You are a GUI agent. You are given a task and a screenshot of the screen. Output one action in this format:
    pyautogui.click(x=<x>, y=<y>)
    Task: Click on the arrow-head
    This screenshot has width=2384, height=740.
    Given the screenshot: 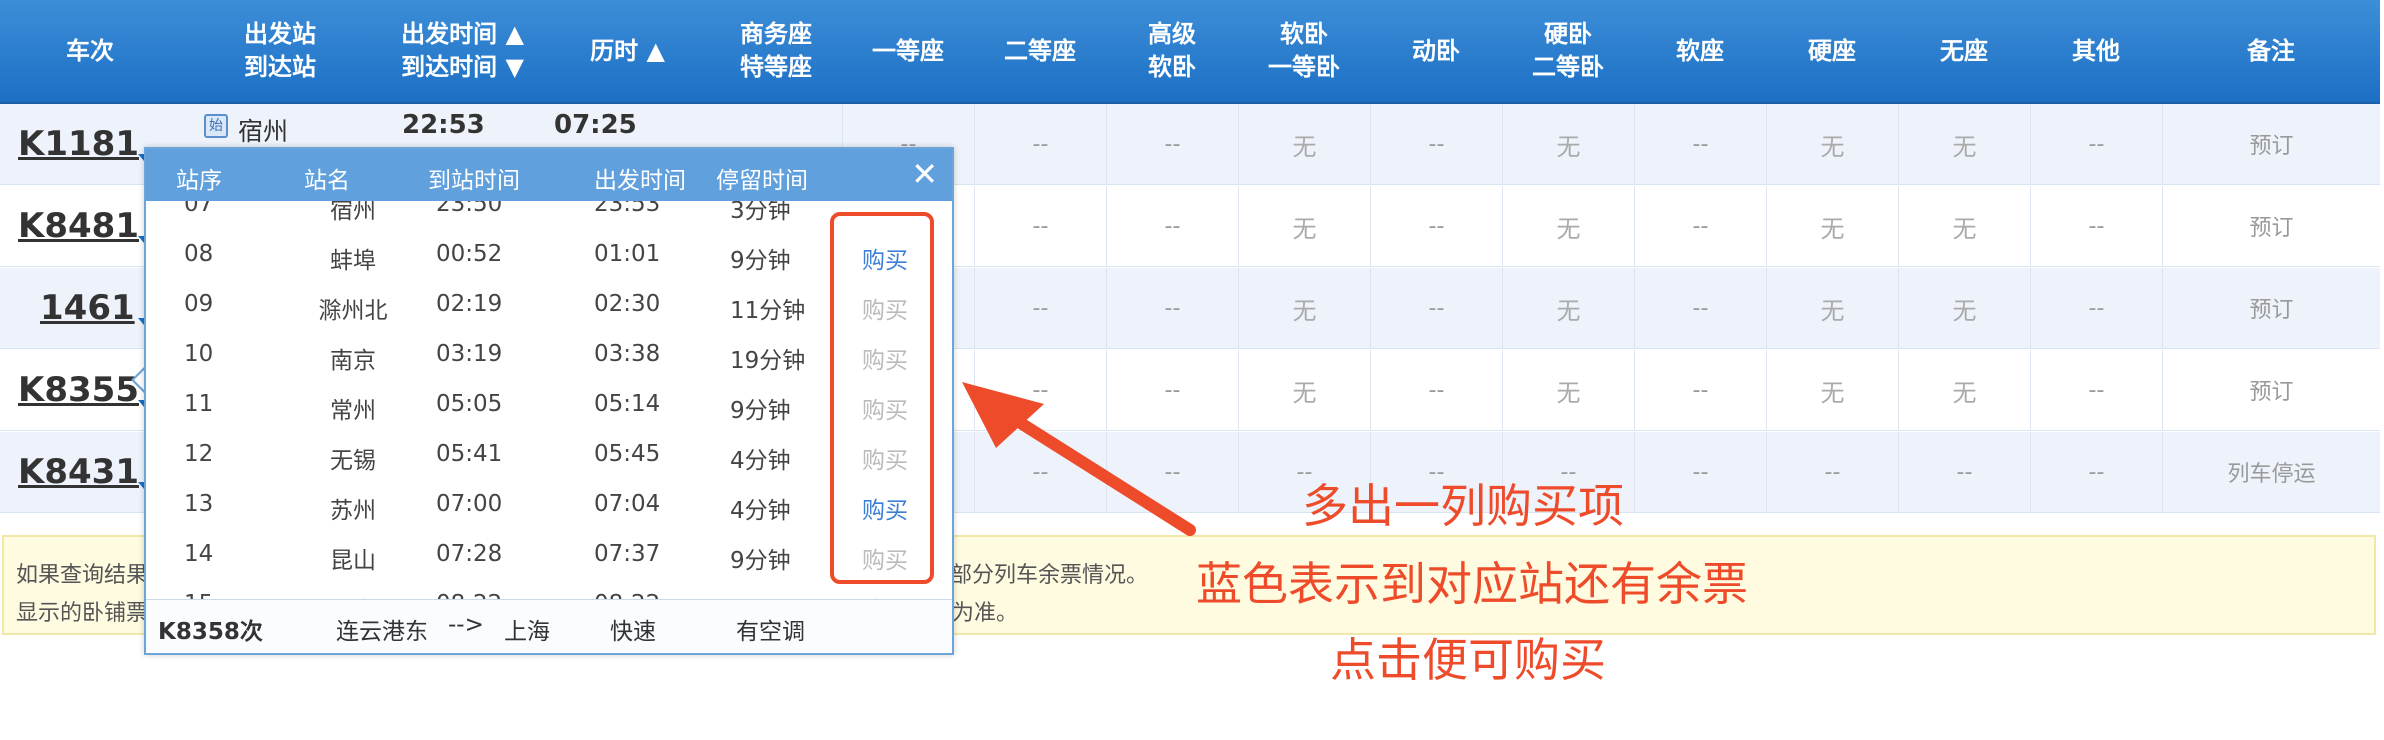 What is the action you would take?
    pyautogui.click(x=1003, y=415)
    